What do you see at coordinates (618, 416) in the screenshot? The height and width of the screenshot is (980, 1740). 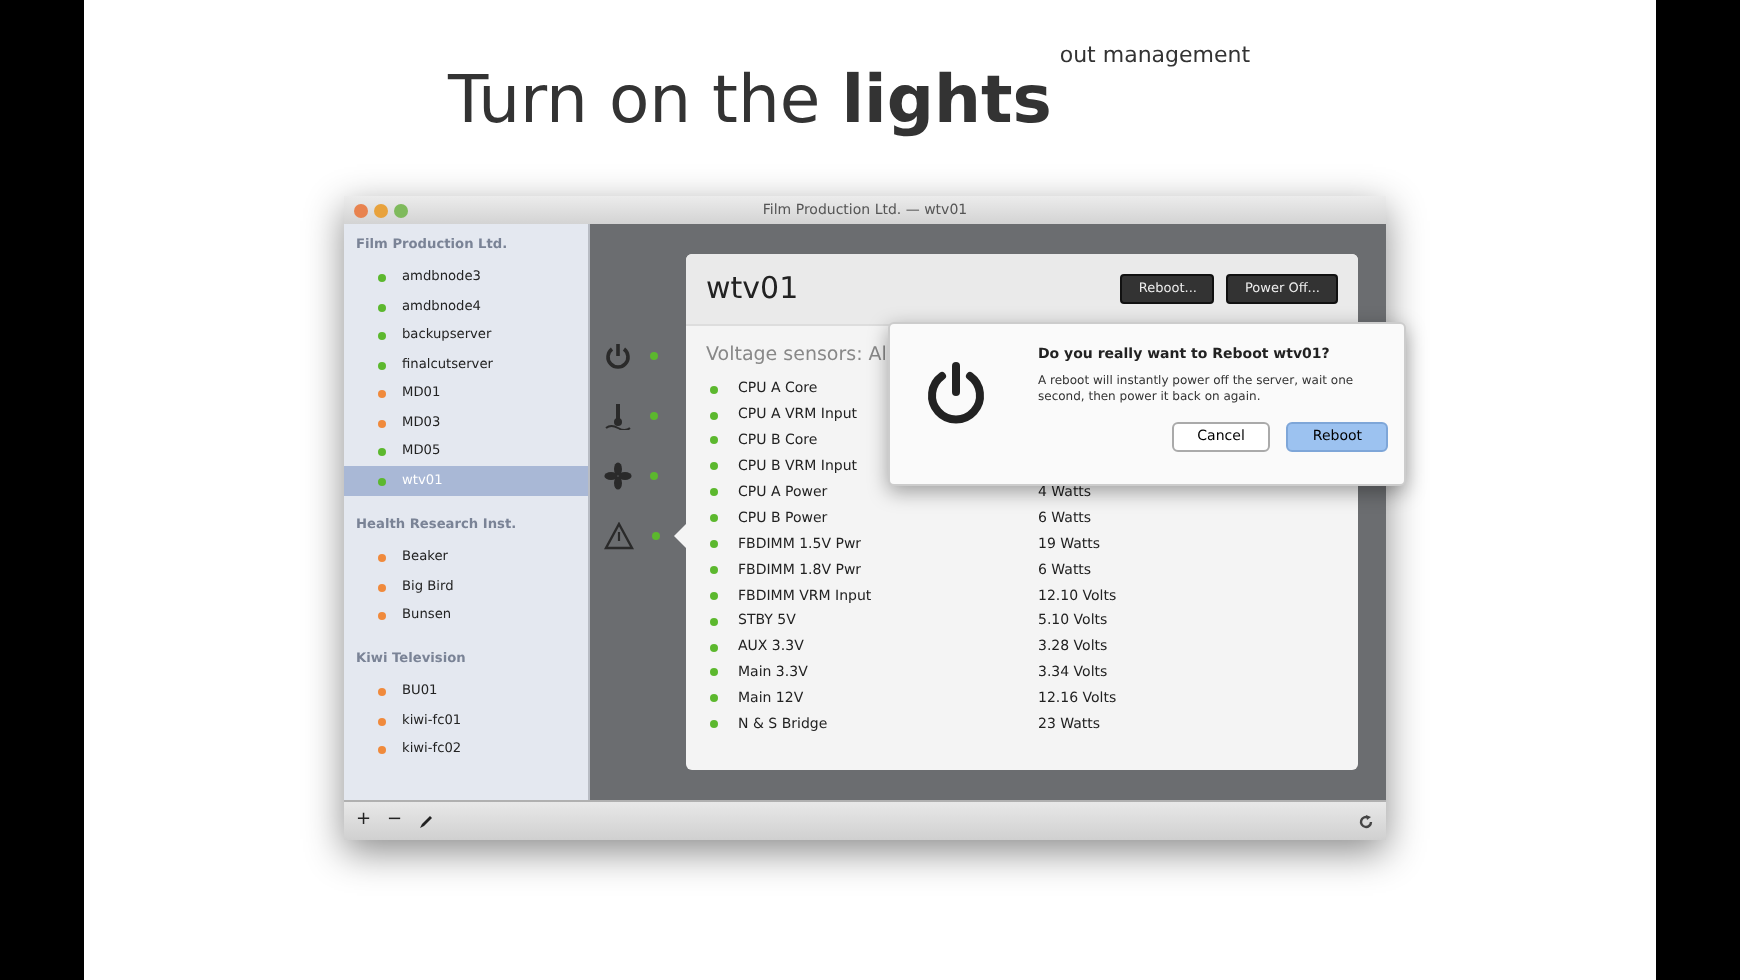 I see `thermometer-icon` at bounding box center [618, 416].